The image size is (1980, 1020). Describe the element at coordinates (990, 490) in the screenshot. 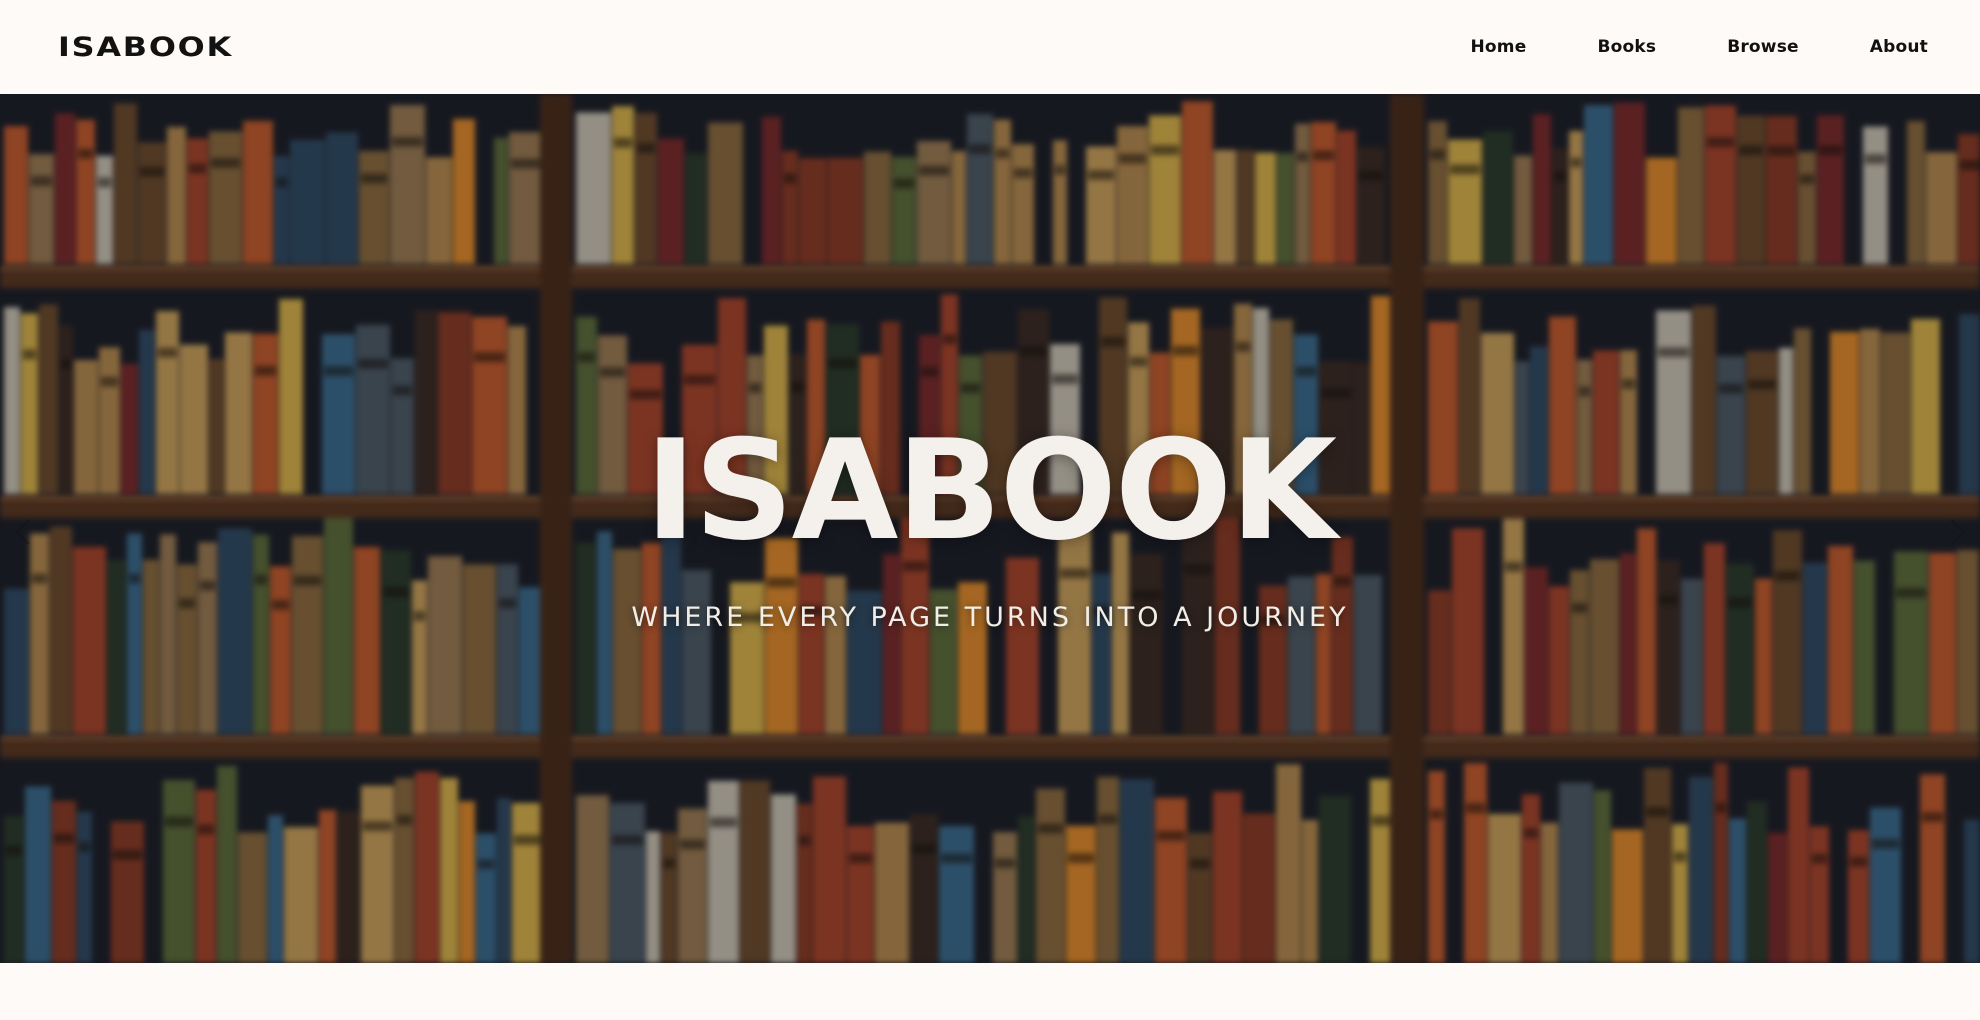

I see `hero-title: ISABOOK` at that location.